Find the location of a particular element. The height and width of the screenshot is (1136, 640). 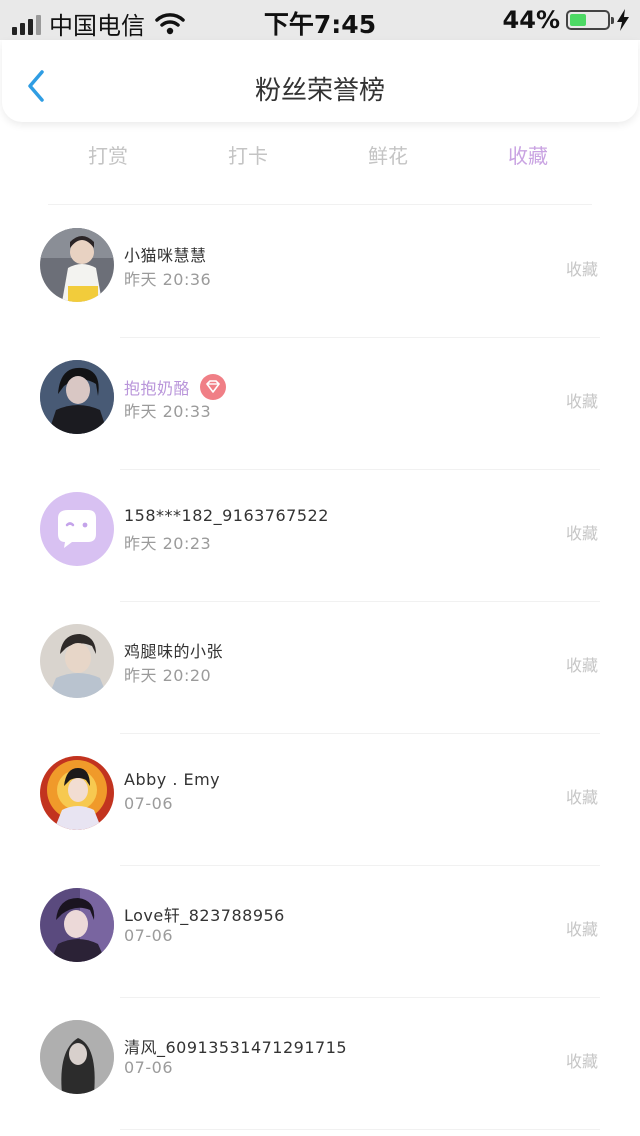

page-title: 粉丝荣誉榜 is located at coordinates (319, 91).